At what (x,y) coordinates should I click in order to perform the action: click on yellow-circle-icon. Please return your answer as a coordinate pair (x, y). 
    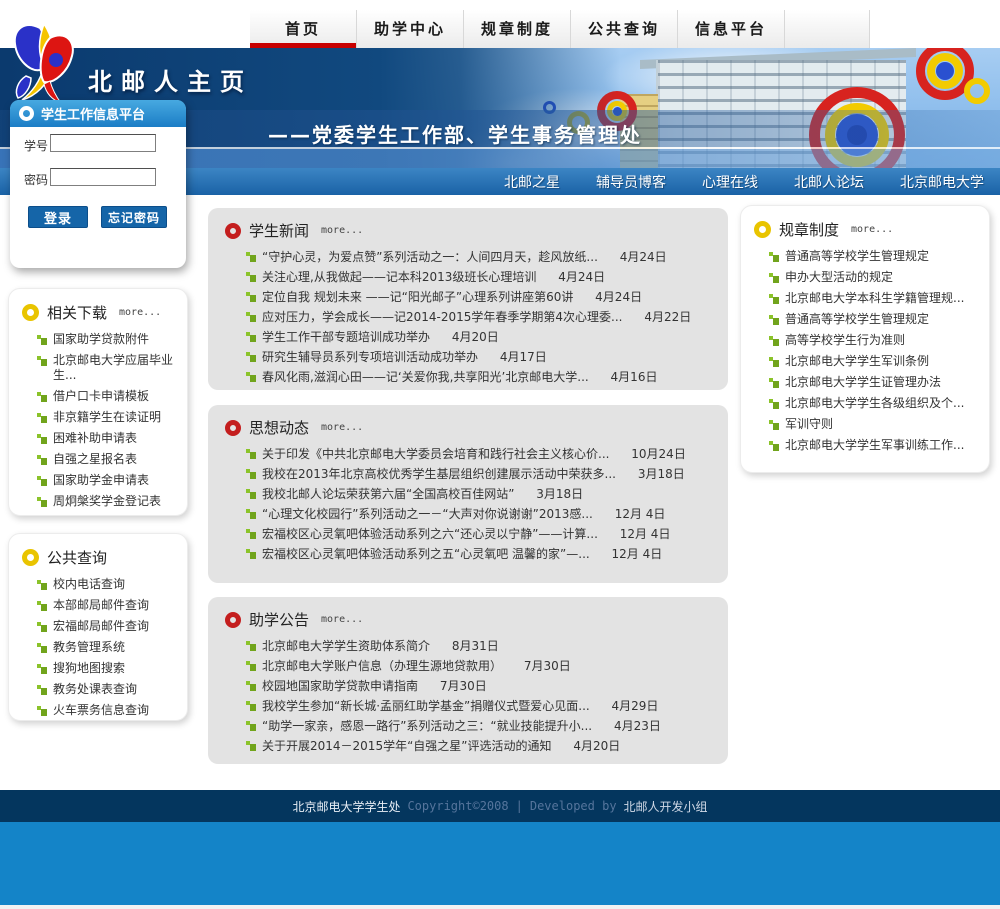
    Looking at the image, I should click on (30, 312).